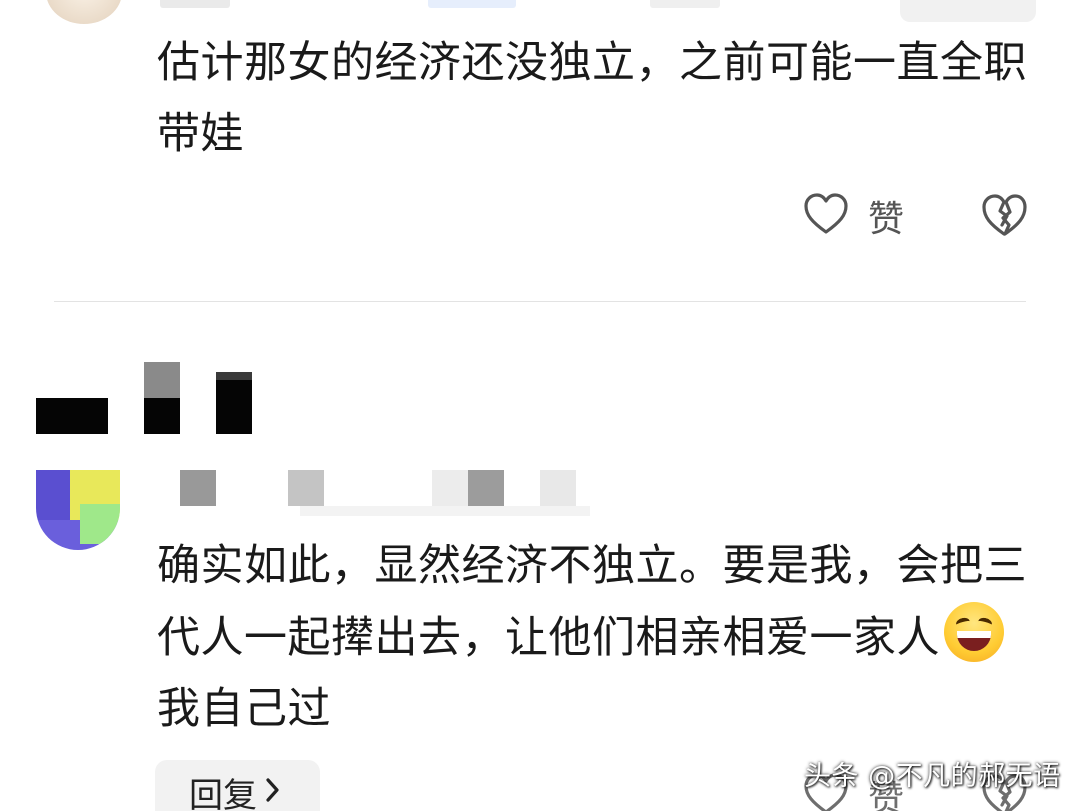 Image resolution: width=1080 pixels, height=811 pixels. Describe the element at coordinates (273, 792) in the screenshot. I see `chevron-right-icon` at that location.